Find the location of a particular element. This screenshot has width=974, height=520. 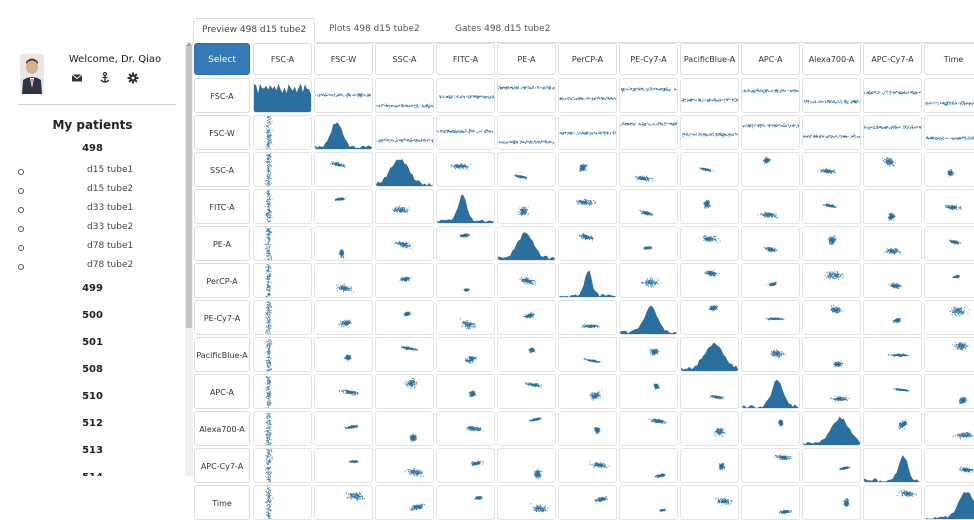

row-header: APC-A is located at coordinates (222, 391).